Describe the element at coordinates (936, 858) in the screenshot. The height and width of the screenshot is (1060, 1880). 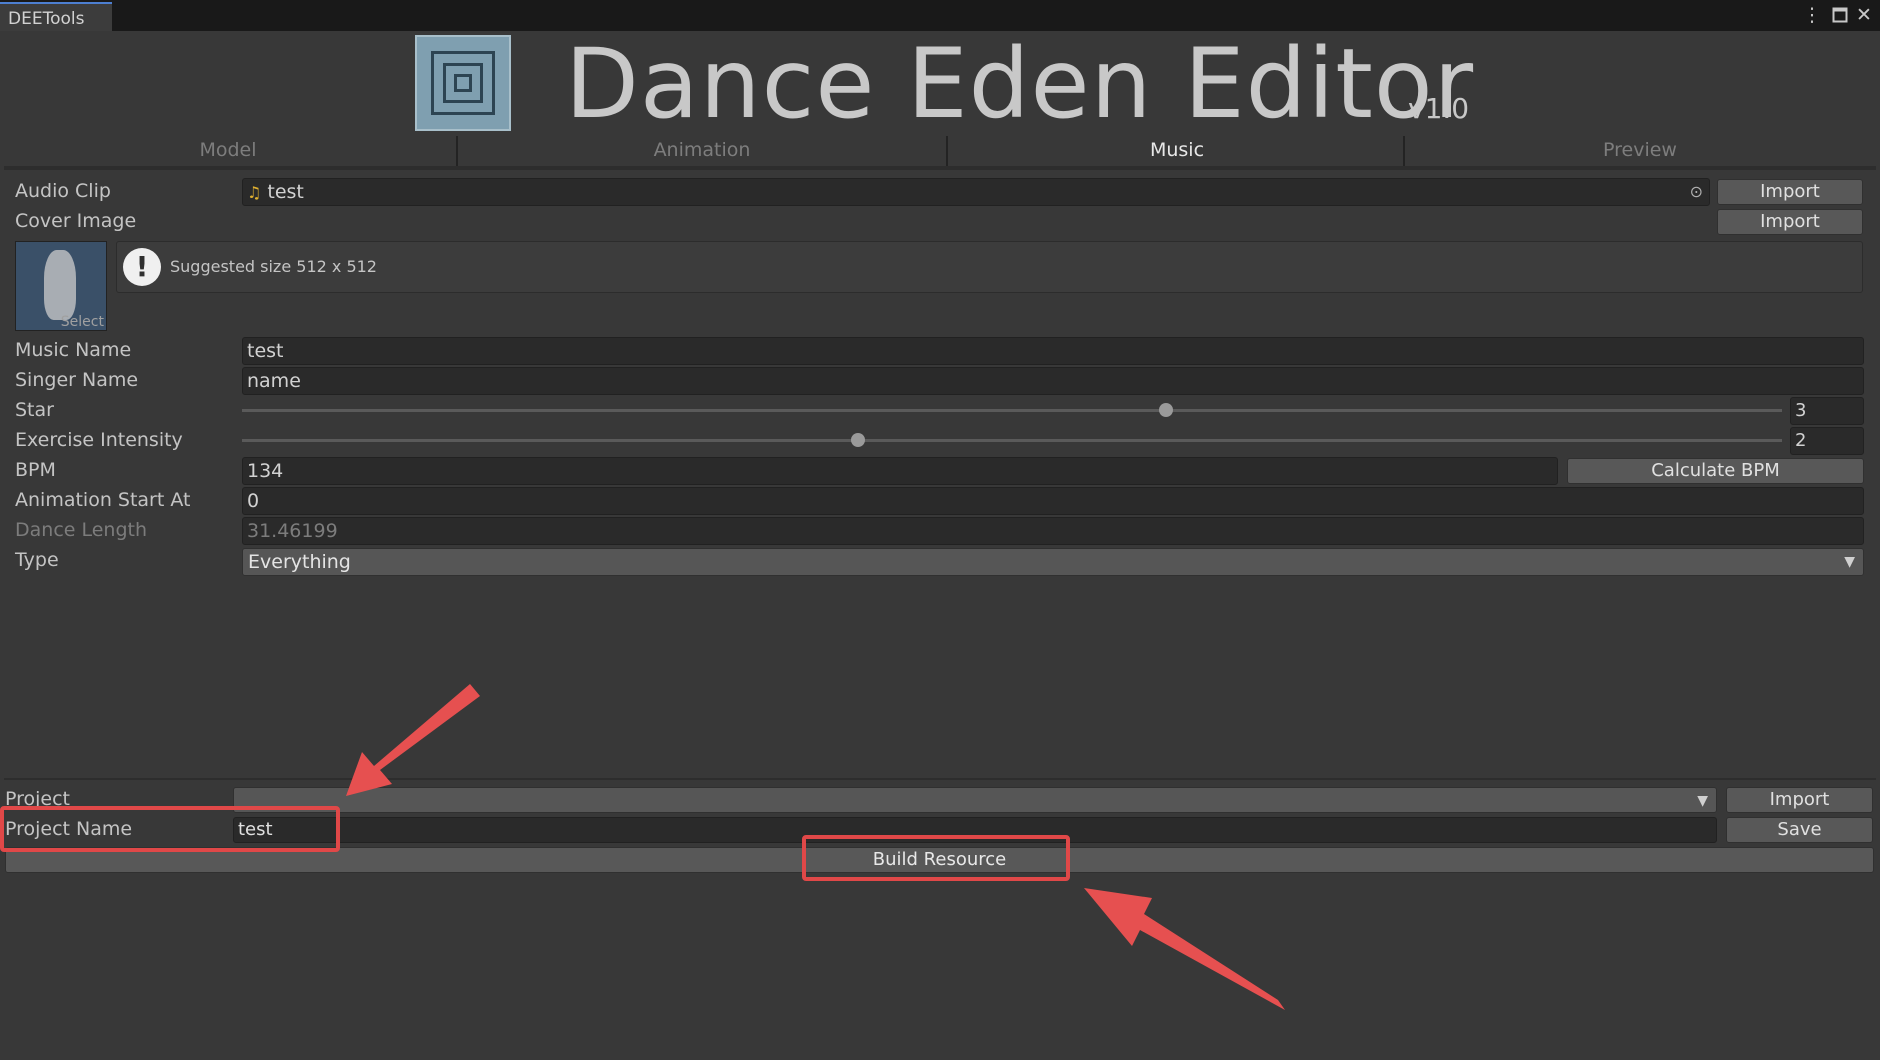
I see `annotation-highlight-build-resource` at that location.